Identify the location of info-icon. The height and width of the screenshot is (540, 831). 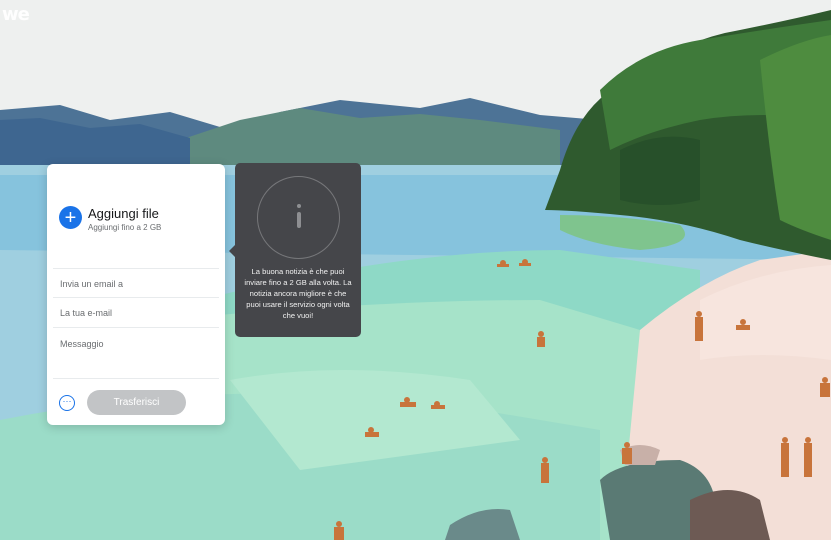
(298, 217).